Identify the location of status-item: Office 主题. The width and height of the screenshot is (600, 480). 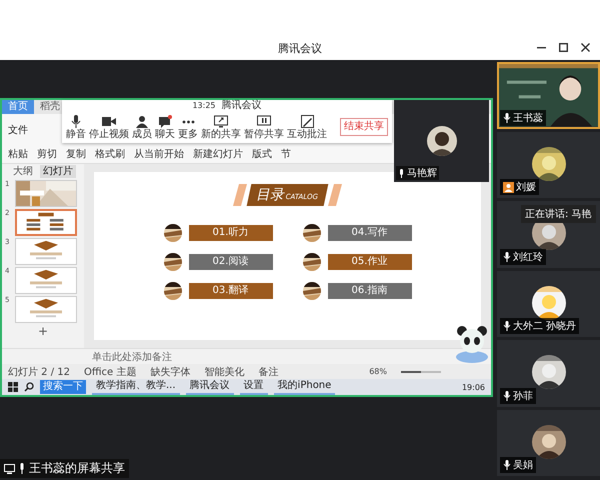
(110, 372).